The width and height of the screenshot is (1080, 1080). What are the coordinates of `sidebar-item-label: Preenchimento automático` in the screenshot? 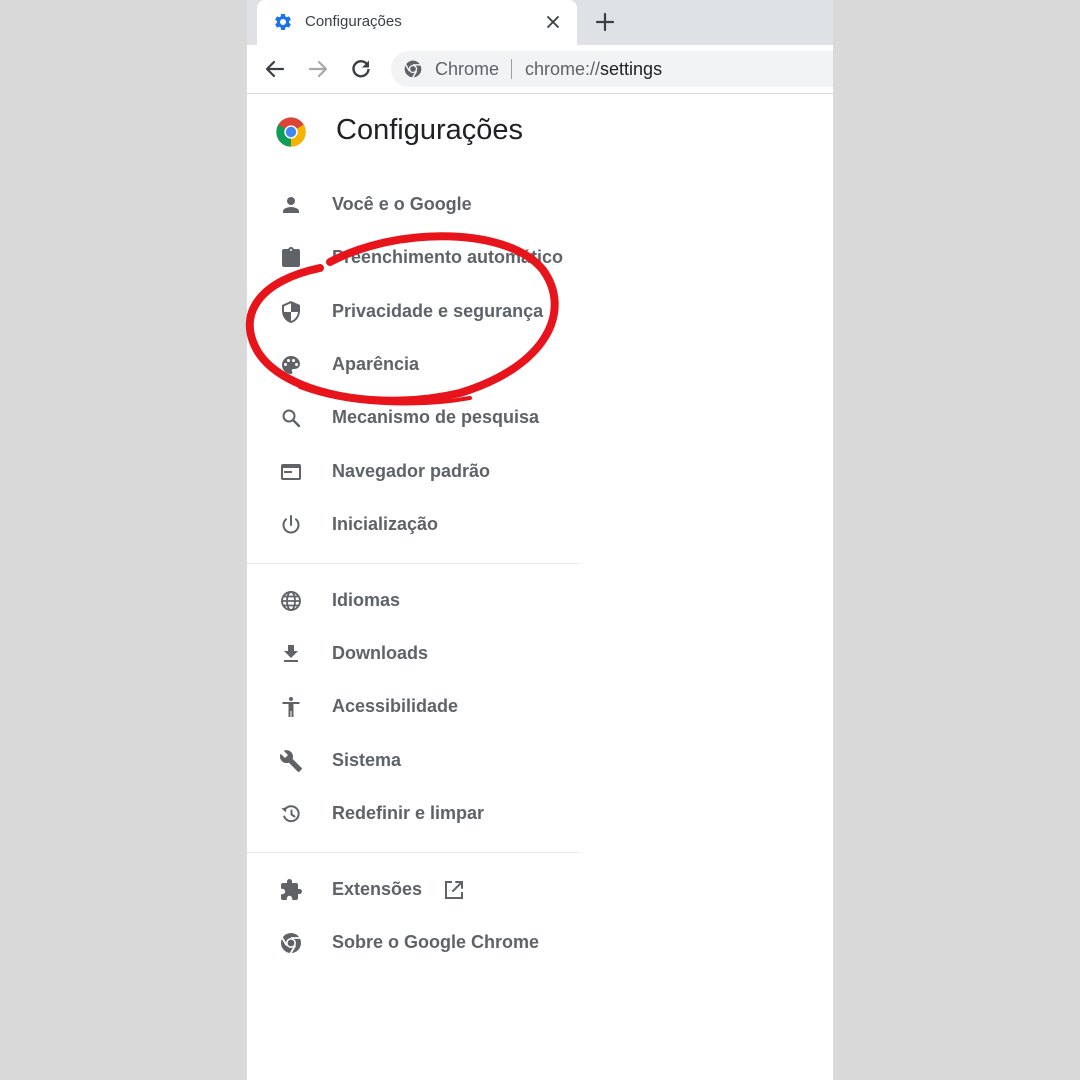 It's located at (448, 257).